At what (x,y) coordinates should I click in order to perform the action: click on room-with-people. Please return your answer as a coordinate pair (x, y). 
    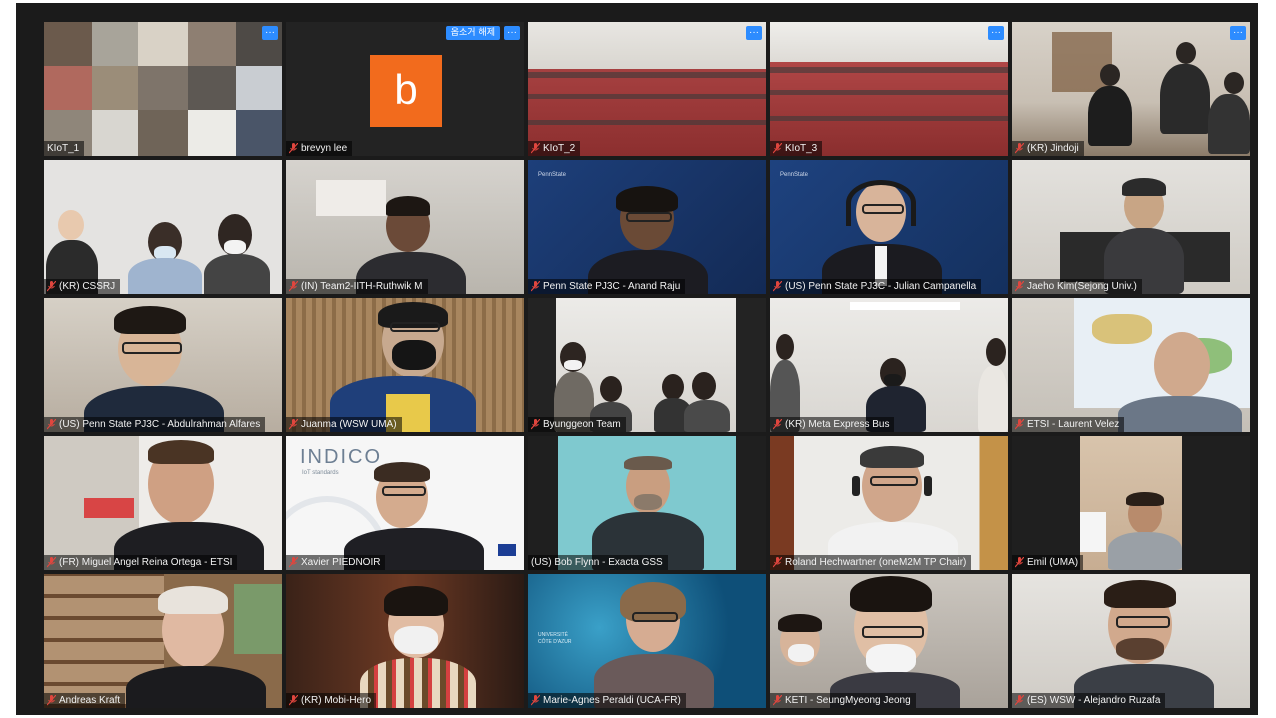
    Looking at the image, I should click on (1131, 89).